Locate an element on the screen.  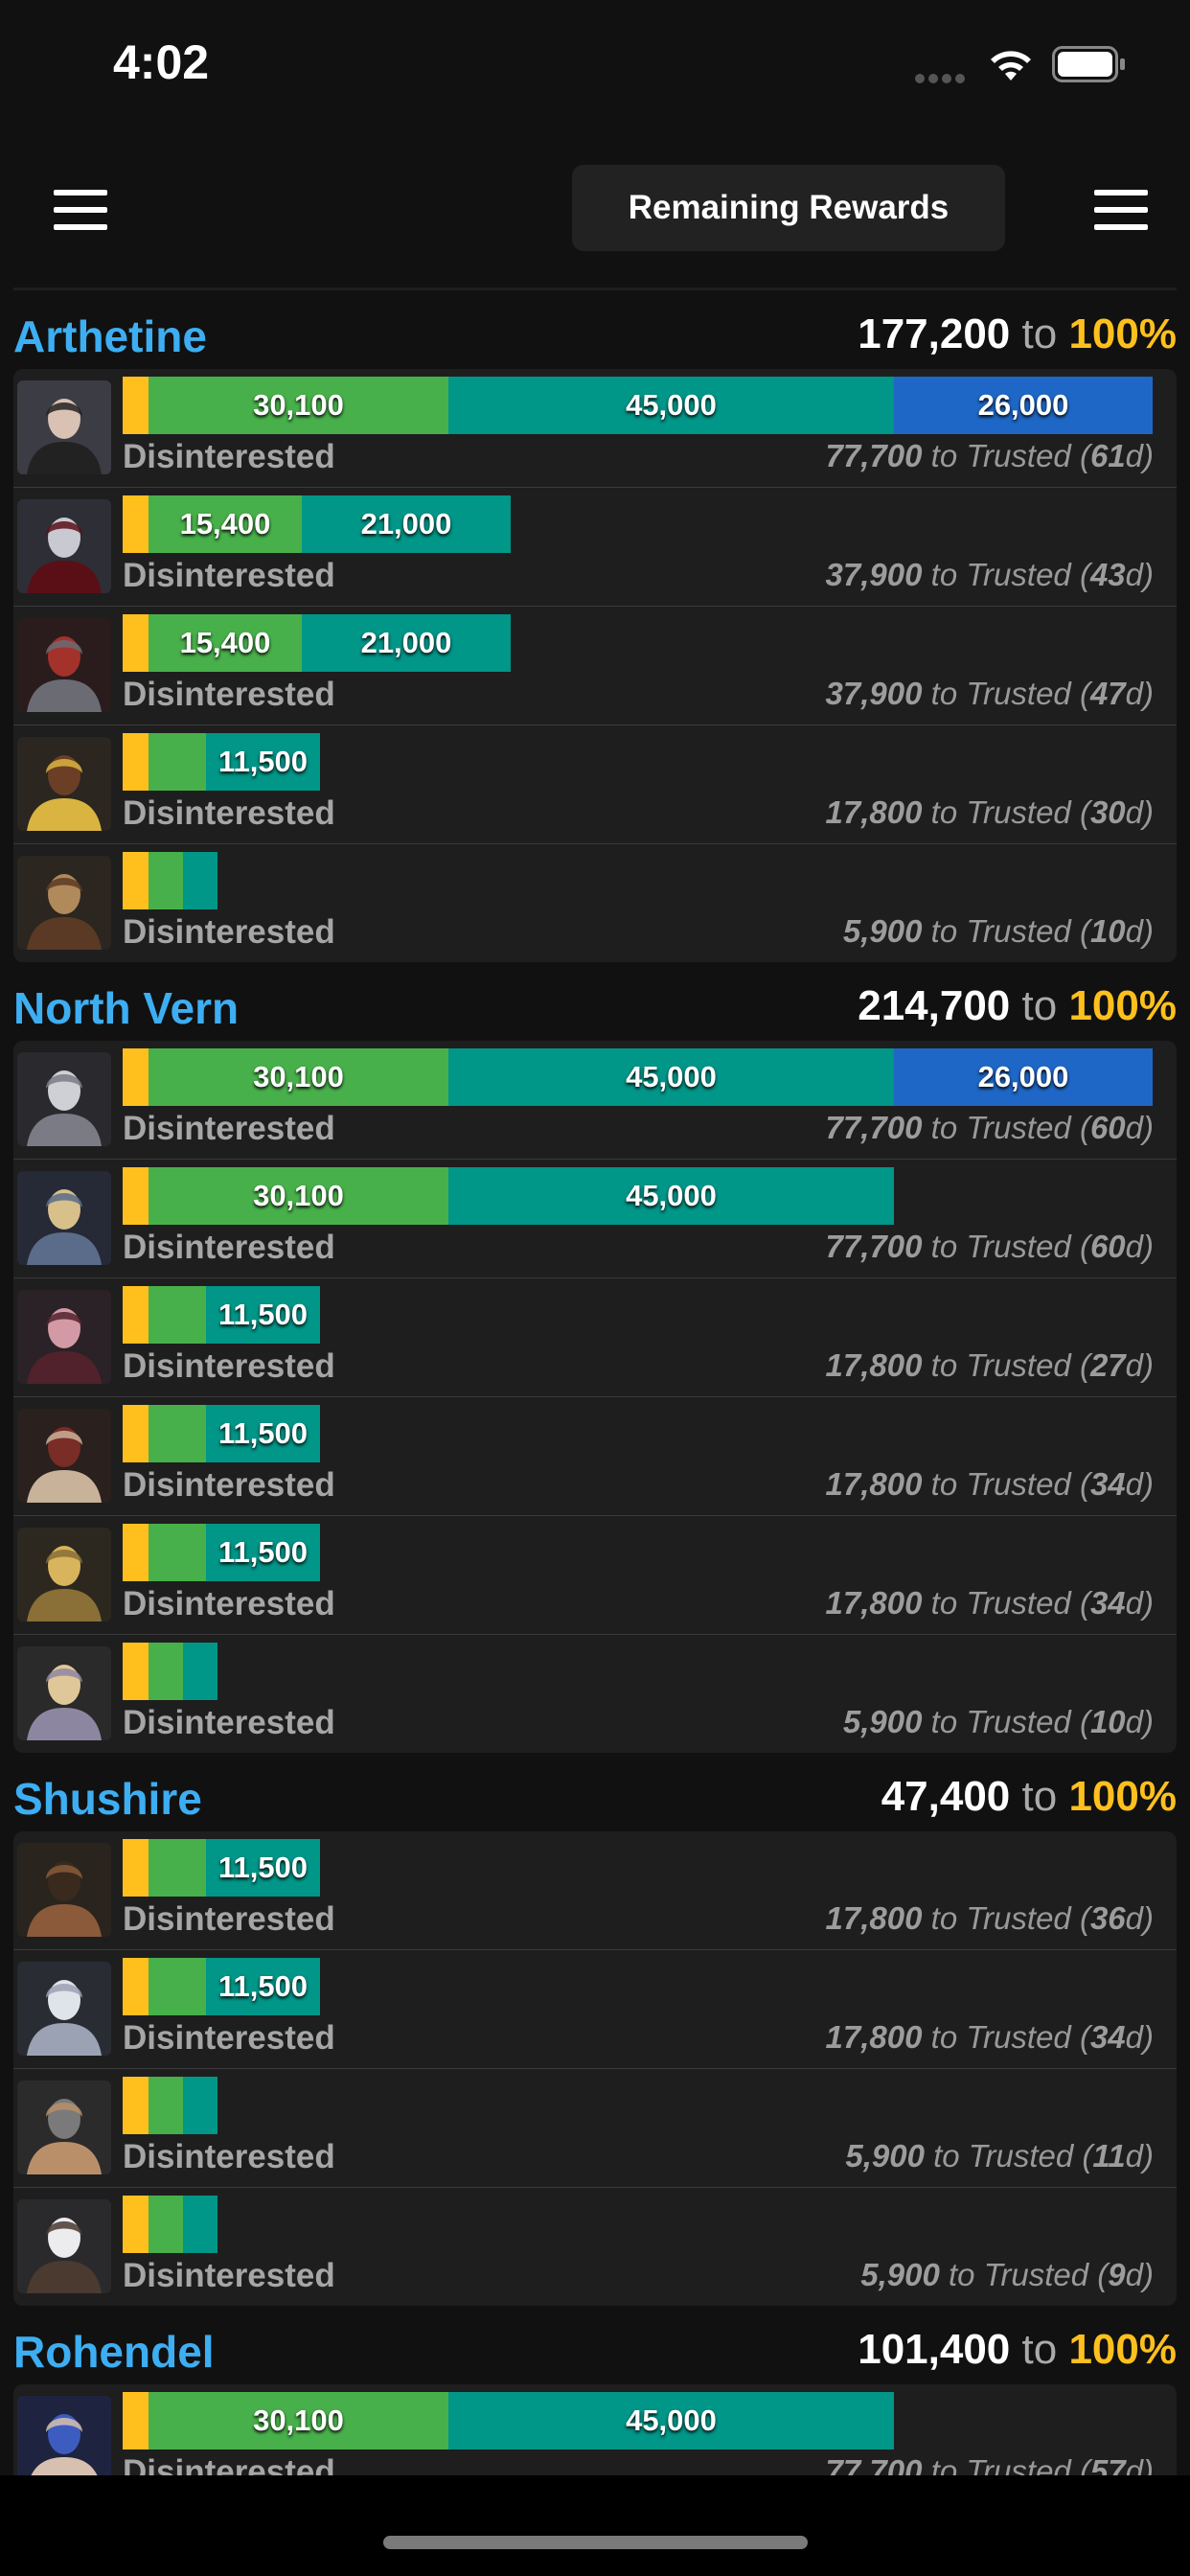
region-header: Shushire 47,400 to 100% is located at coordinates (595, 1792).